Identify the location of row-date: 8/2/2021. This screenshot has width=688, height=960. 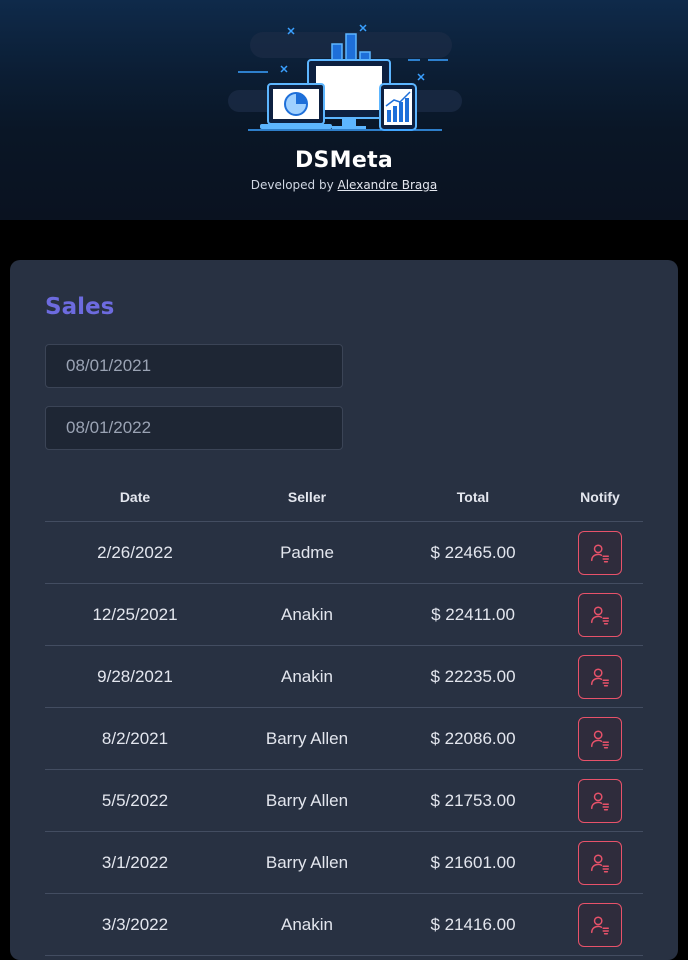
(135, 738).